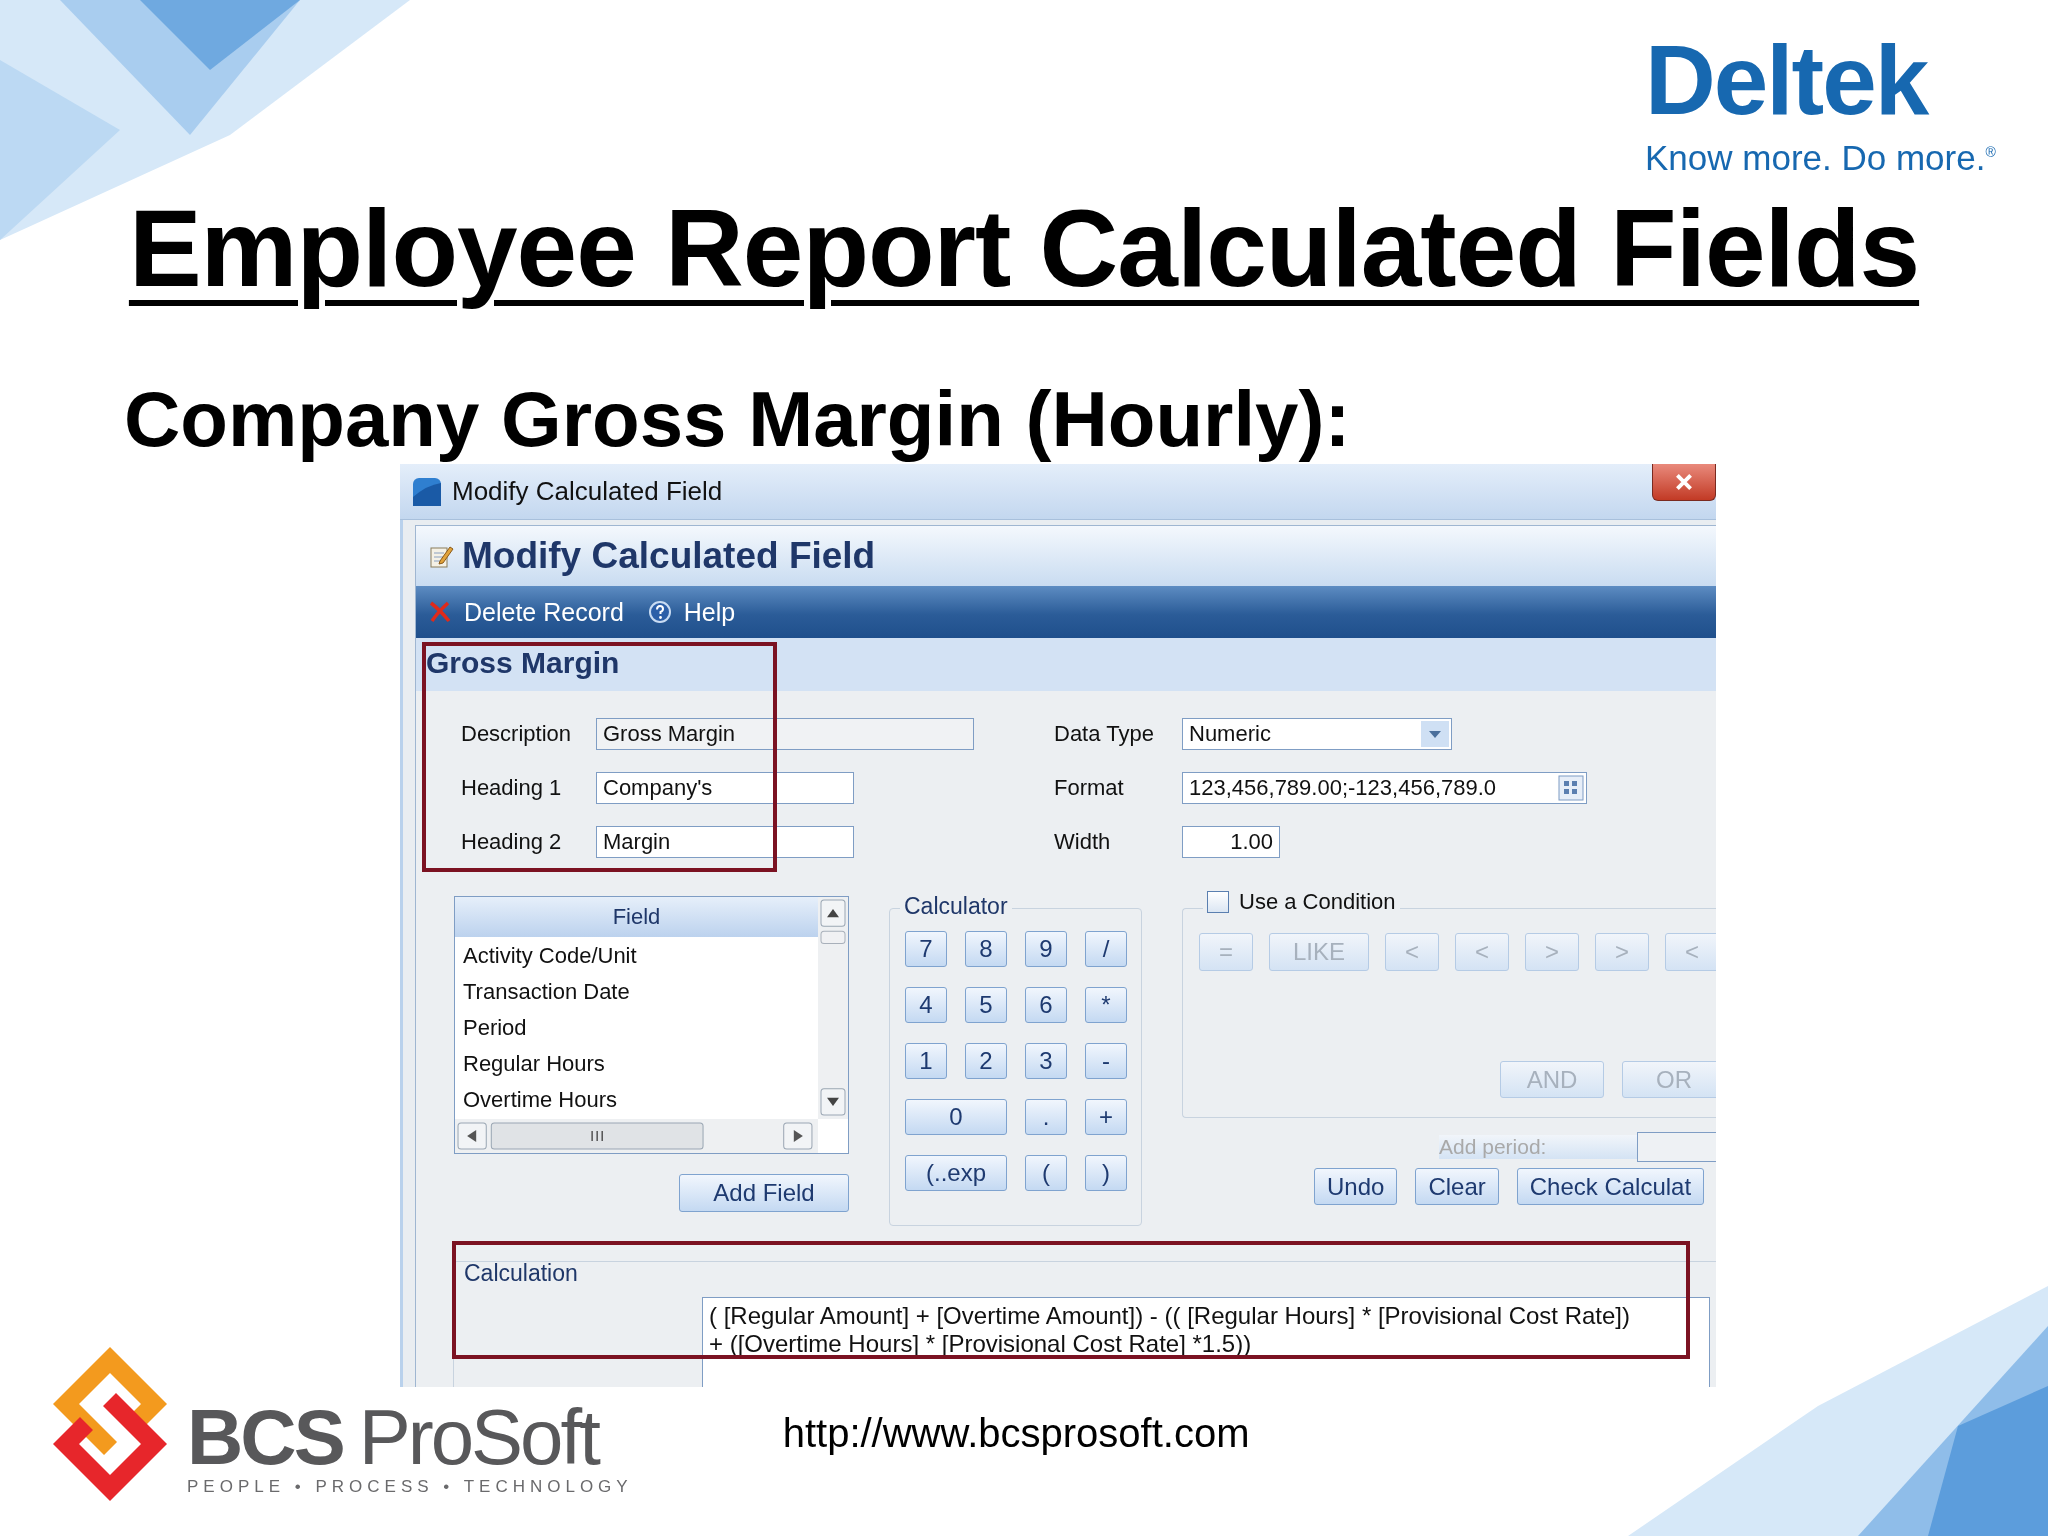  I want to click on group-label: Calculation, so click(521, 1273).